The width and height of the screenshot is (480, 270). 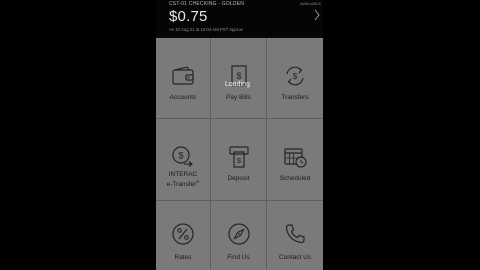 I want to click on tile-transfers-label: Transfers, so click(x=295, y=97).